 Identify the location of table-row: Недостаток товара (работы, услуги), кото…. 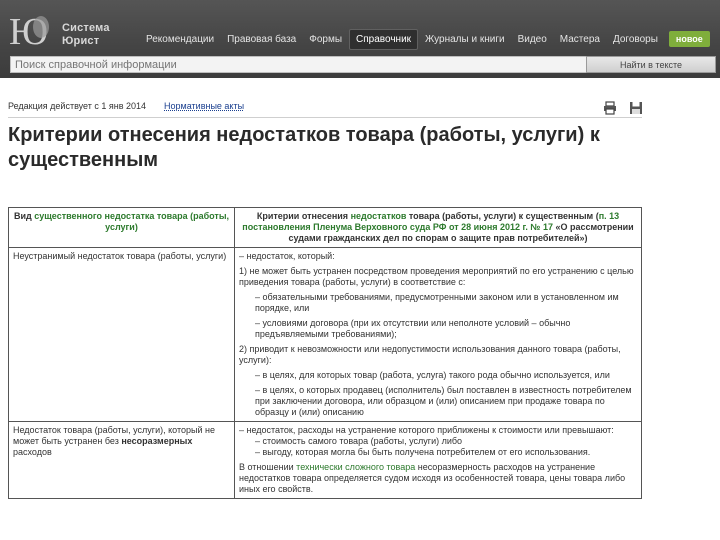
(325, 460).